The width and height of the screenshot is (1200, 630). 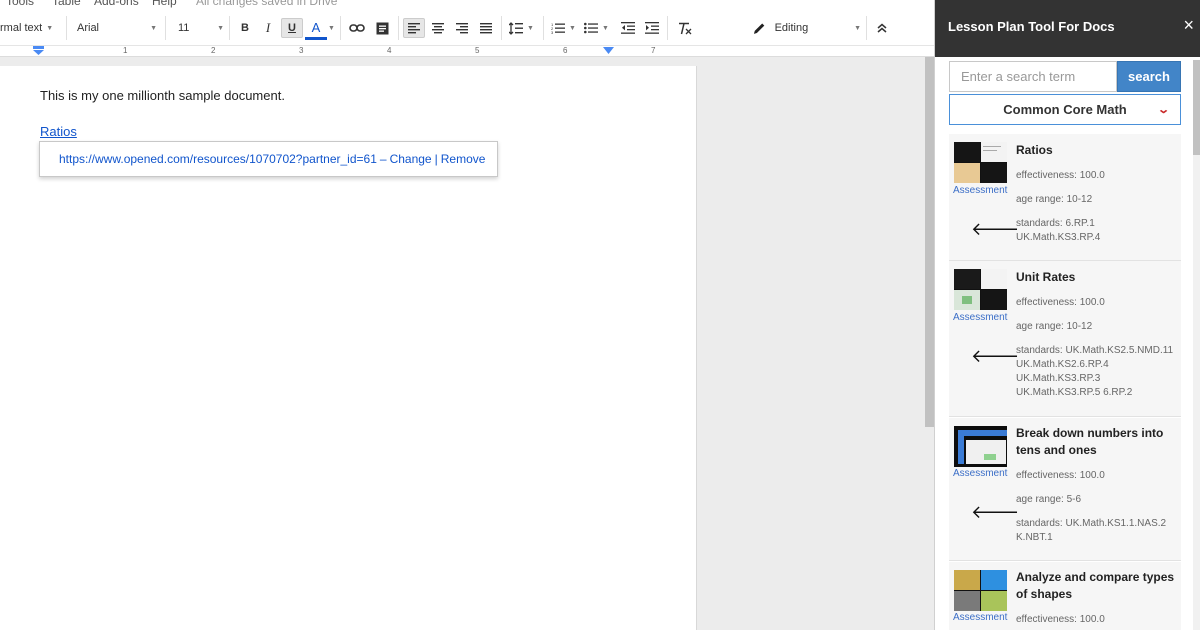 I want to click on insert-link-button, so click(x=357, y=28).